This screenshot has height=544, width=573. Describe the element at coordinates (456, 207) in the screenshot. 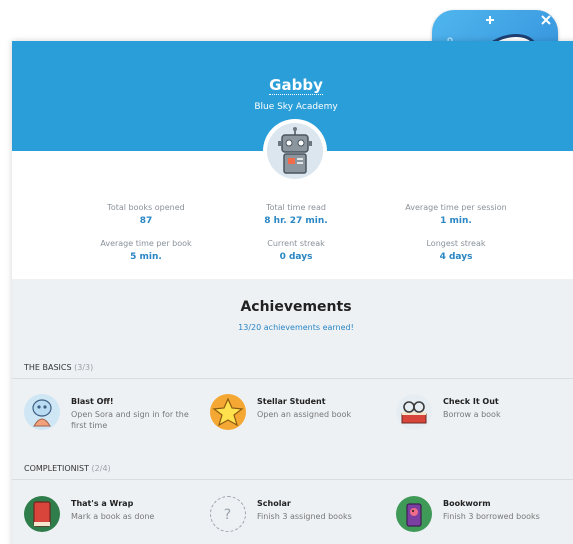

I see `stat-label: Average time per session` at that location.